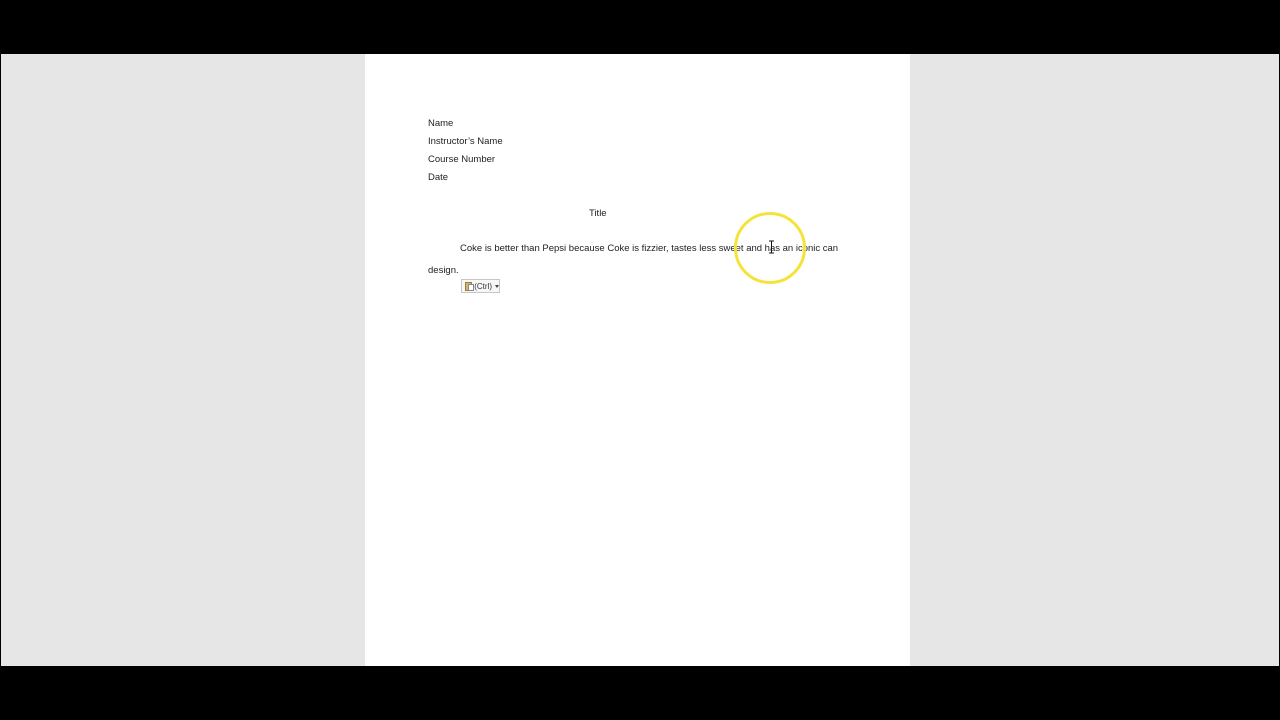  I want to click on chevron-down-icon, so click(497, 286).